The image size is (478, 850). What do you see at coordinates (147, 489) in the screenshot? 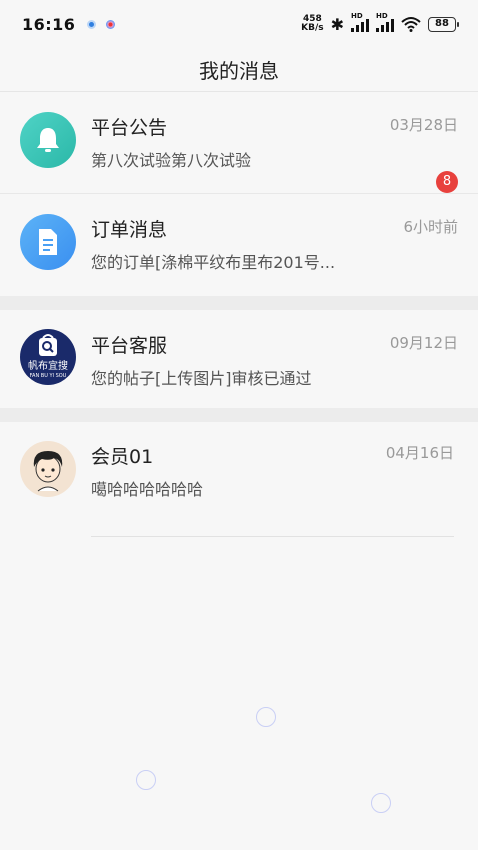
I see `message-preview: 噶哈哈哈哈哈哈` at bounding box center [147, 489].